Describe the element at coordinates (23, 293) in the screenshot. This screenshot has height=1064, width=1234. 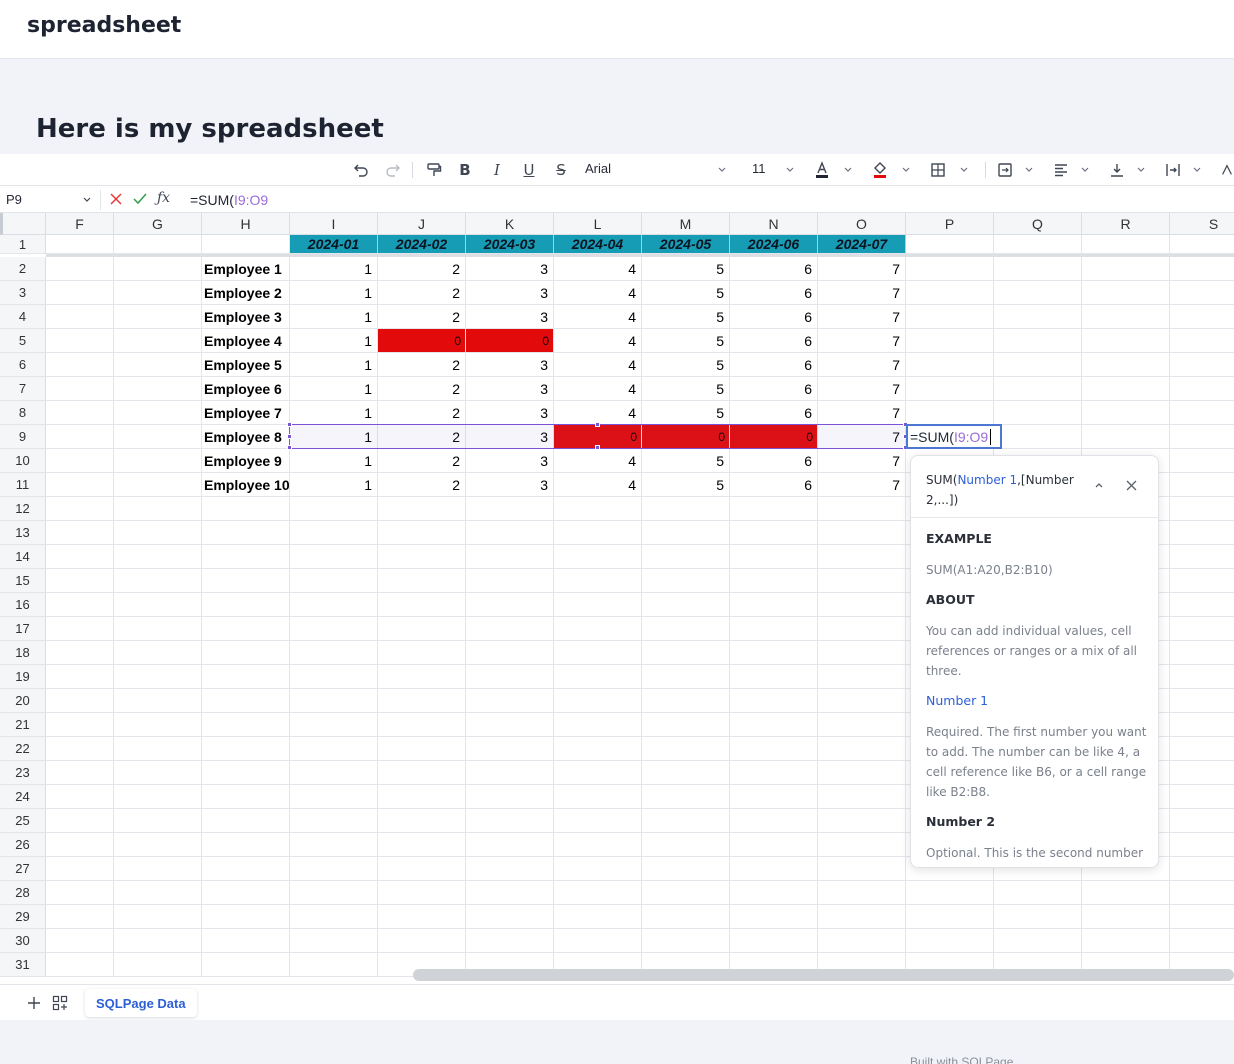
I see `row-header: 3` at that location.